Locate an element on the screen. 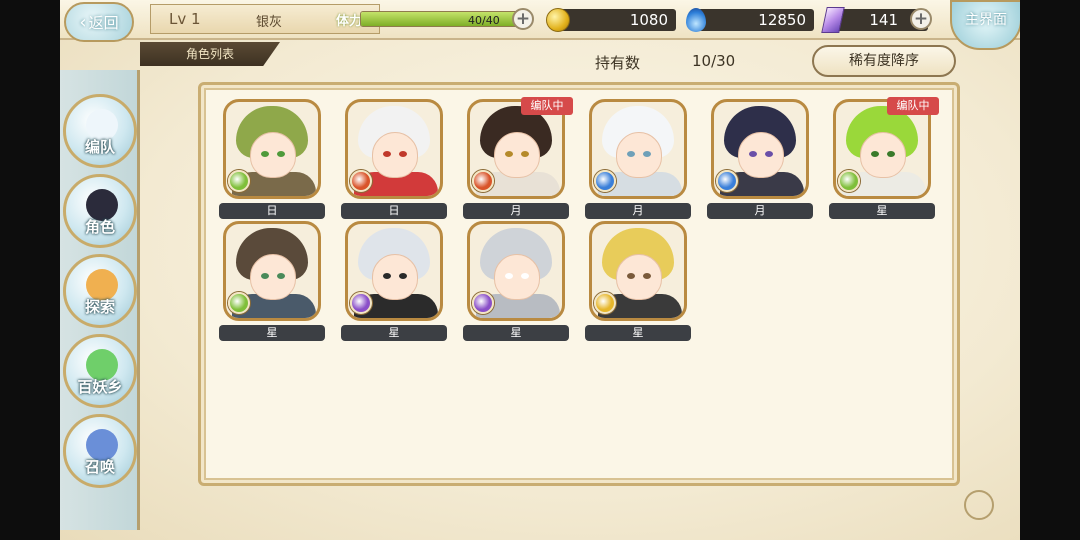 The width and height of the screenshot is (1080, 540). right-black-bar is located at coordinates (1050, 270).